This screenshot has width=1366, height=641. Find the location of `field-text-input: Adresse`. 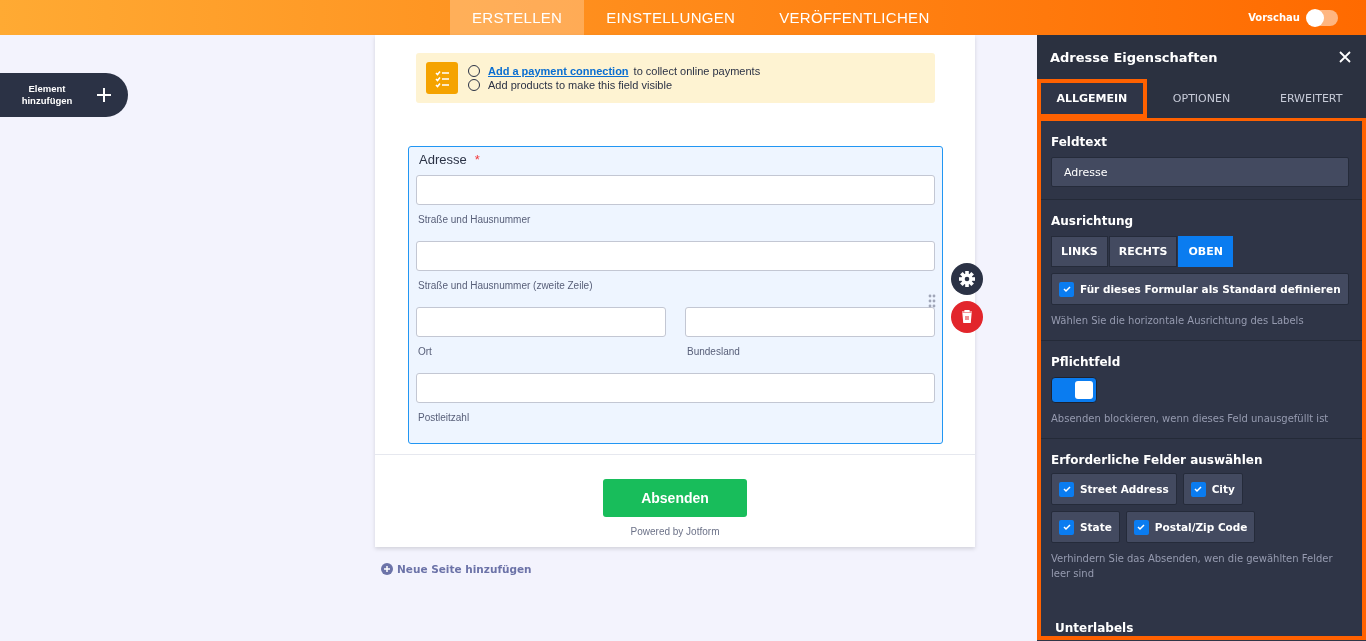

field-text-input: Adresse is located at coordinates (1200, 172).